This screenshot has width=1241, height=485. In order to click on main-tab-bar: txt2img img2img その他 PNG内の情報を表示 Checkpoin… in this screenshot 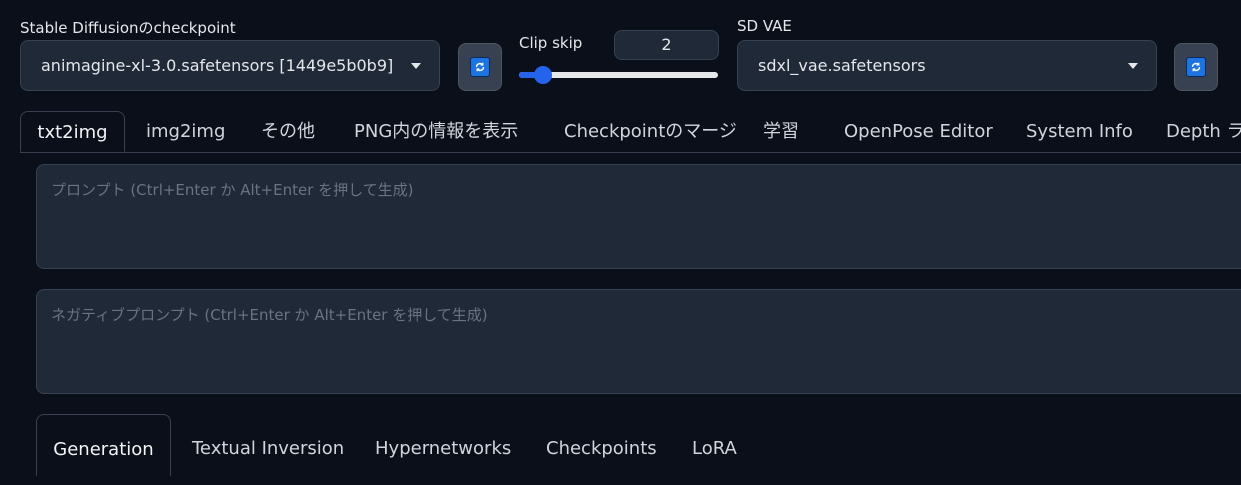, I will do `click(630, 132)`.